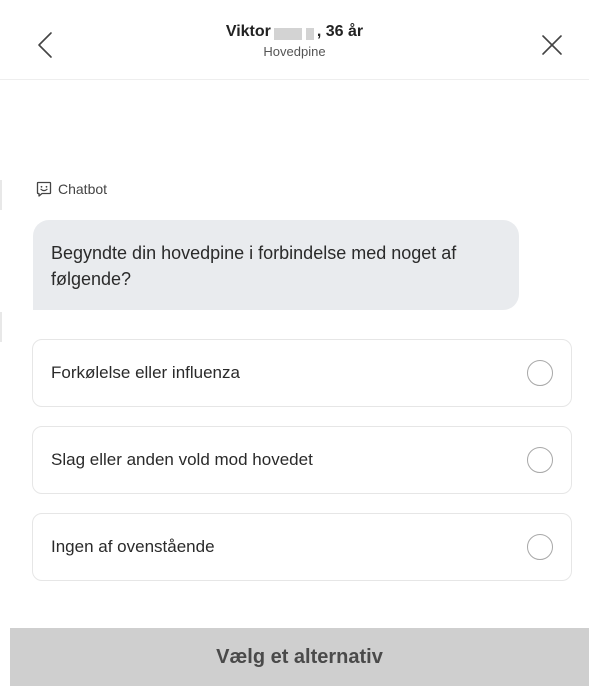 The height and width of the screenshot is (686, 589). I want to click on close-icon, so click(552, 45).